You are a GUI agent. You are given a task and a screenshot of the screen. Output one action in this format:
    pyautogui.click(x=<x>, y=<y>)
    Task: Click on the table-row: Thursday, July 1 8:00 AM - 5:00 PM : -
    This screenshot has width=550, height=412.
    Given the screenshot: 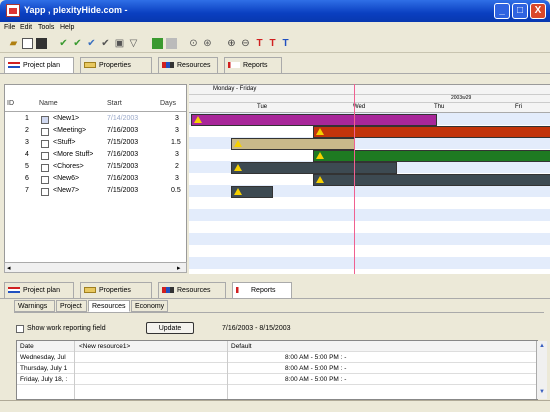 What is the action you would take?
    pyautogui.click(x=278, y=368)
    